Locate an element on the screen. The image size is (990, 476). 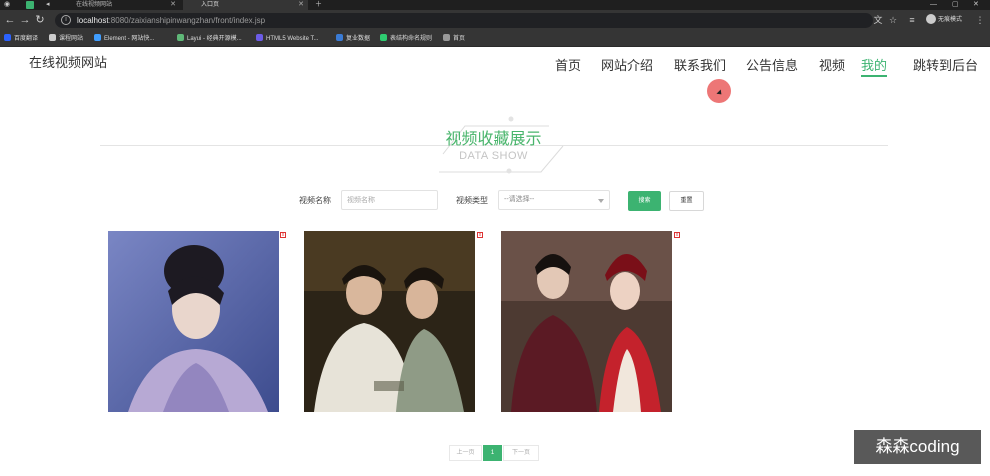
video-type-label: 视频类型 is located at coordinates (472, 200).